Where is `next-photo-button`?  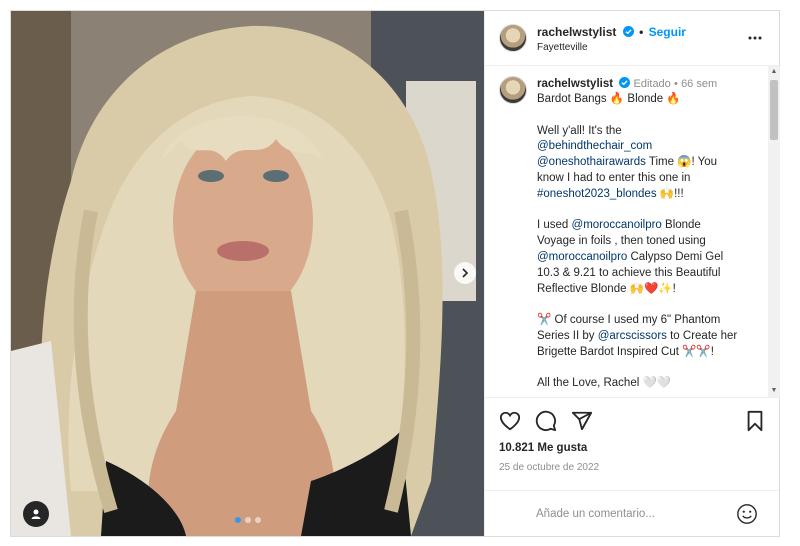
next-photo-button is located at coordinates (465, 273).